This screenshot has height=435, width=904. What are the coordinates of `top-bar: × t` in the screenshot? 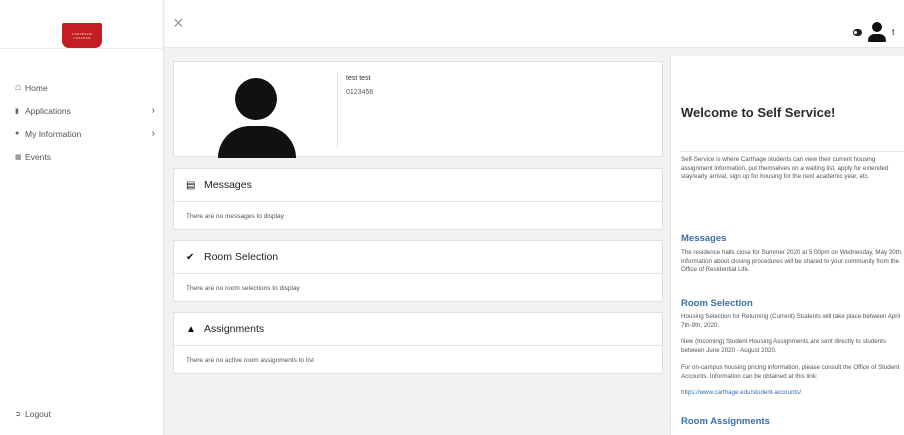 It's located at (534, 24).